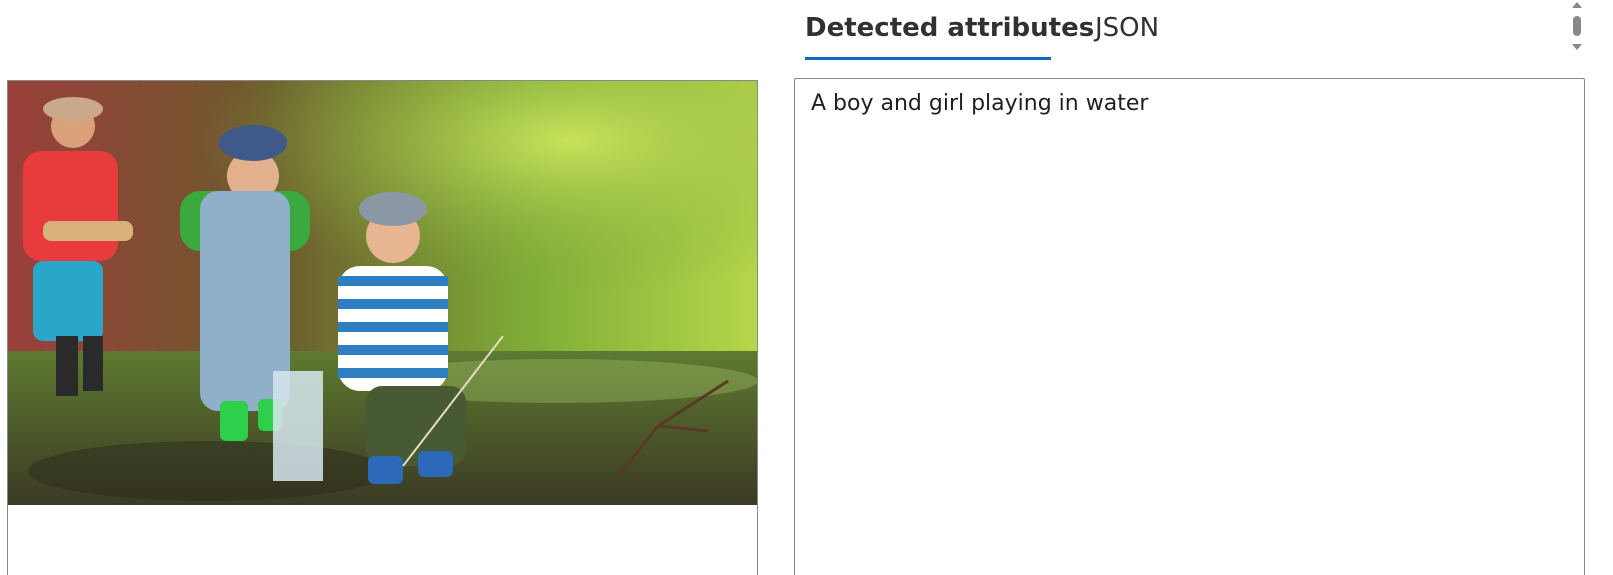 The height and width of the screenshot is (575, 1613). What do you see at coordinates (1127, 30) in the screenshot?
I see `tab-json: JSON` at bounding box center [1127, 30].